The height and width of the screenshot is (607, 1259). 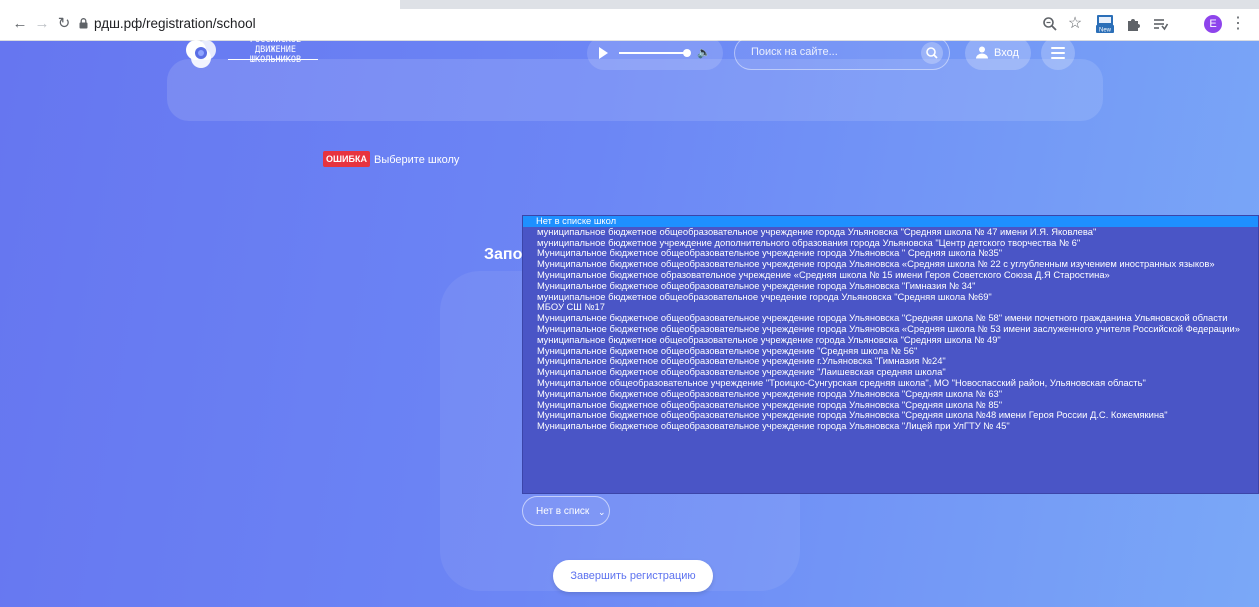 I want to click on search-icon, so click(x=932, y=53).